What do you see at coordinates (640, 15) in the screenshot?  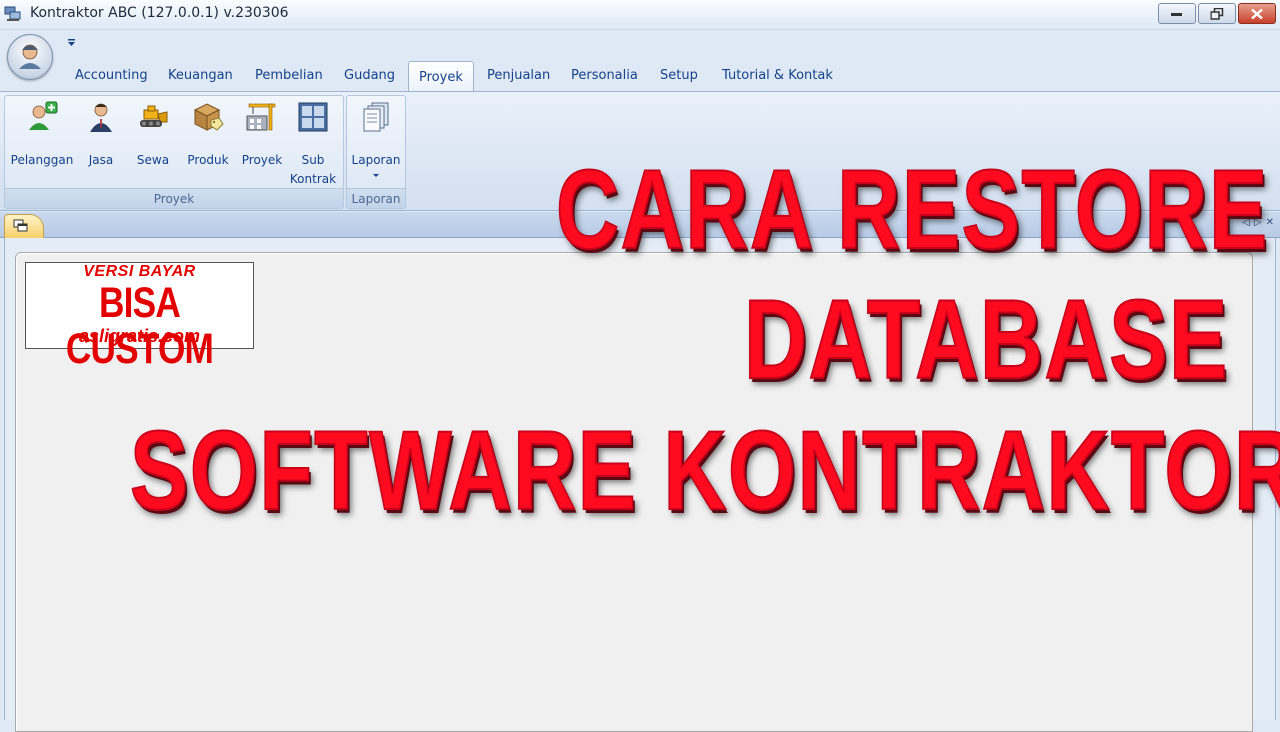 I see `title-bar: Kontraktor ABC (127.0.0.1) v.230306` at bounding box center [640, 15].